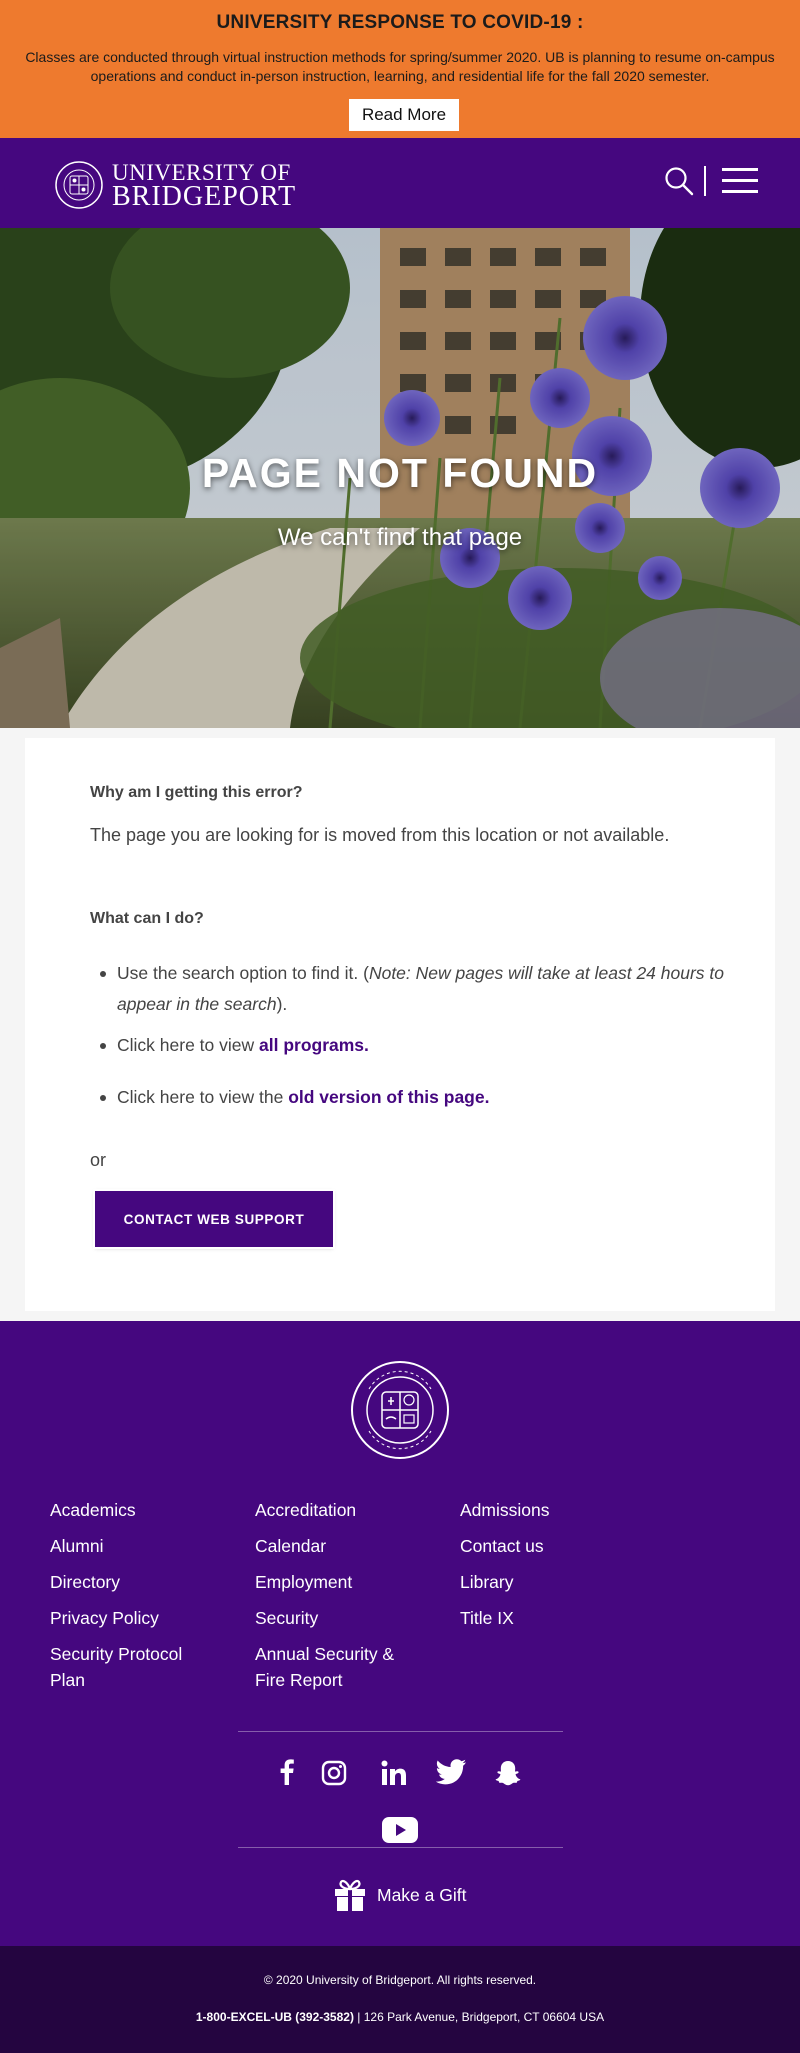 This screenshot has height=2053, width=800. What do you see at coordinates (135, 1510) in the screenshot?
I see `footer-link: Academics` at bounding box center [135, 1510].